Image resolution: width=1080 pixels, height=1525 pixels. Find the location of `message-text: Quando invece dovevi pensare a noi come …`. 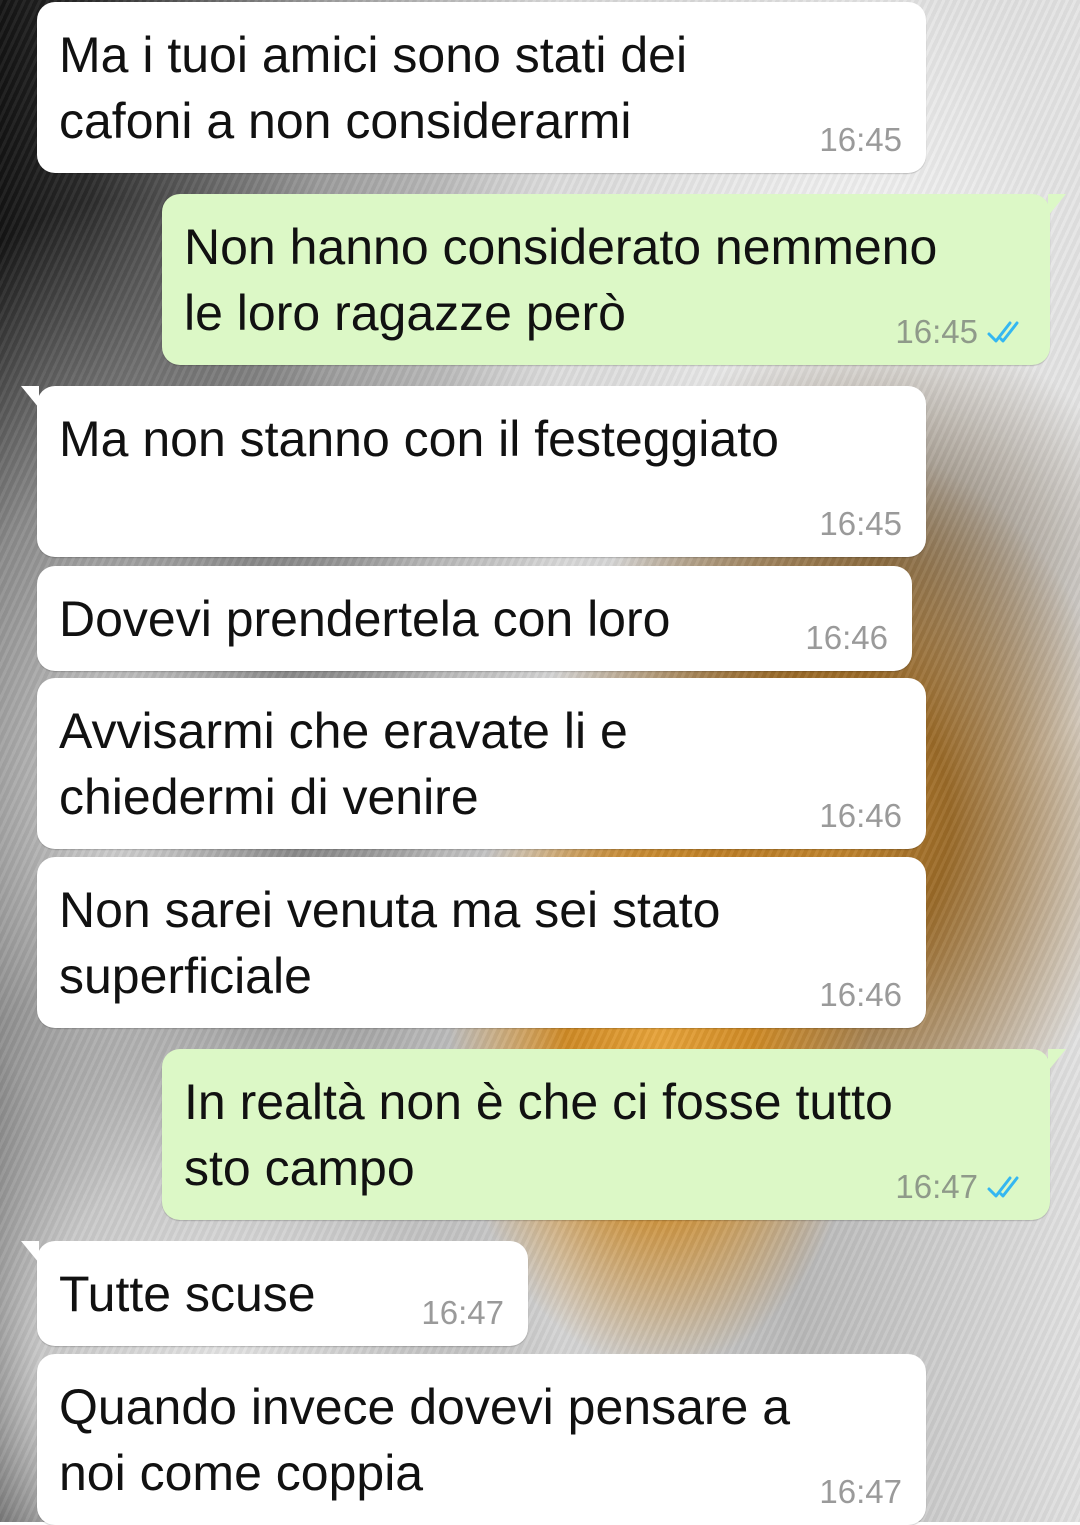

message-text: Quando invece dovevi pensare a noi come … is located at coordinates (425, 1440).